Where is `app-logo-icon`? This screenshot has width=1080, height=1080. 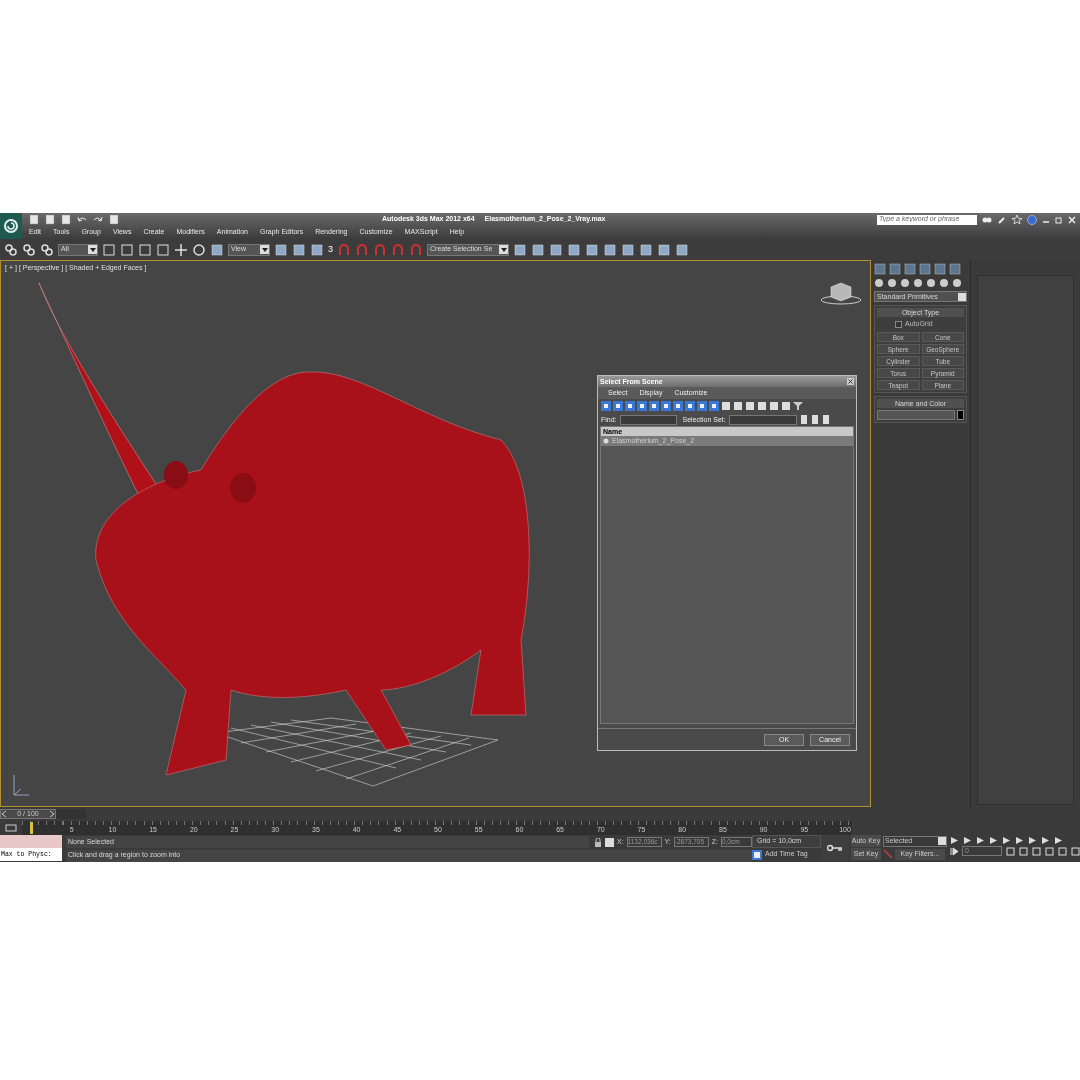 app-logo-icon is located at coordinates (11, 226).